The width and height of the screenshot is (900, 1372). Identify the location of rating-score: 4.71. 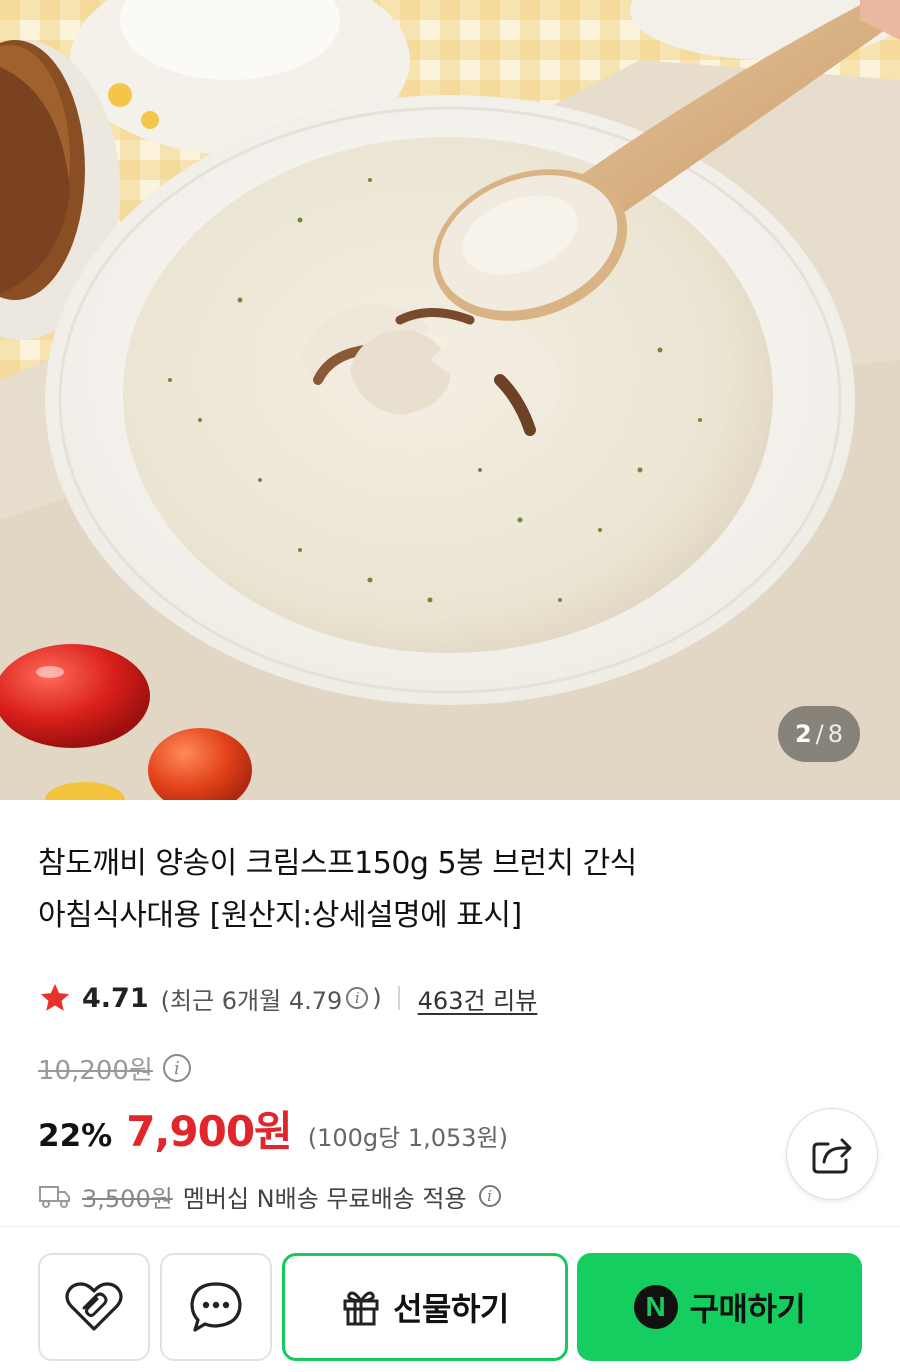
(115, 998).